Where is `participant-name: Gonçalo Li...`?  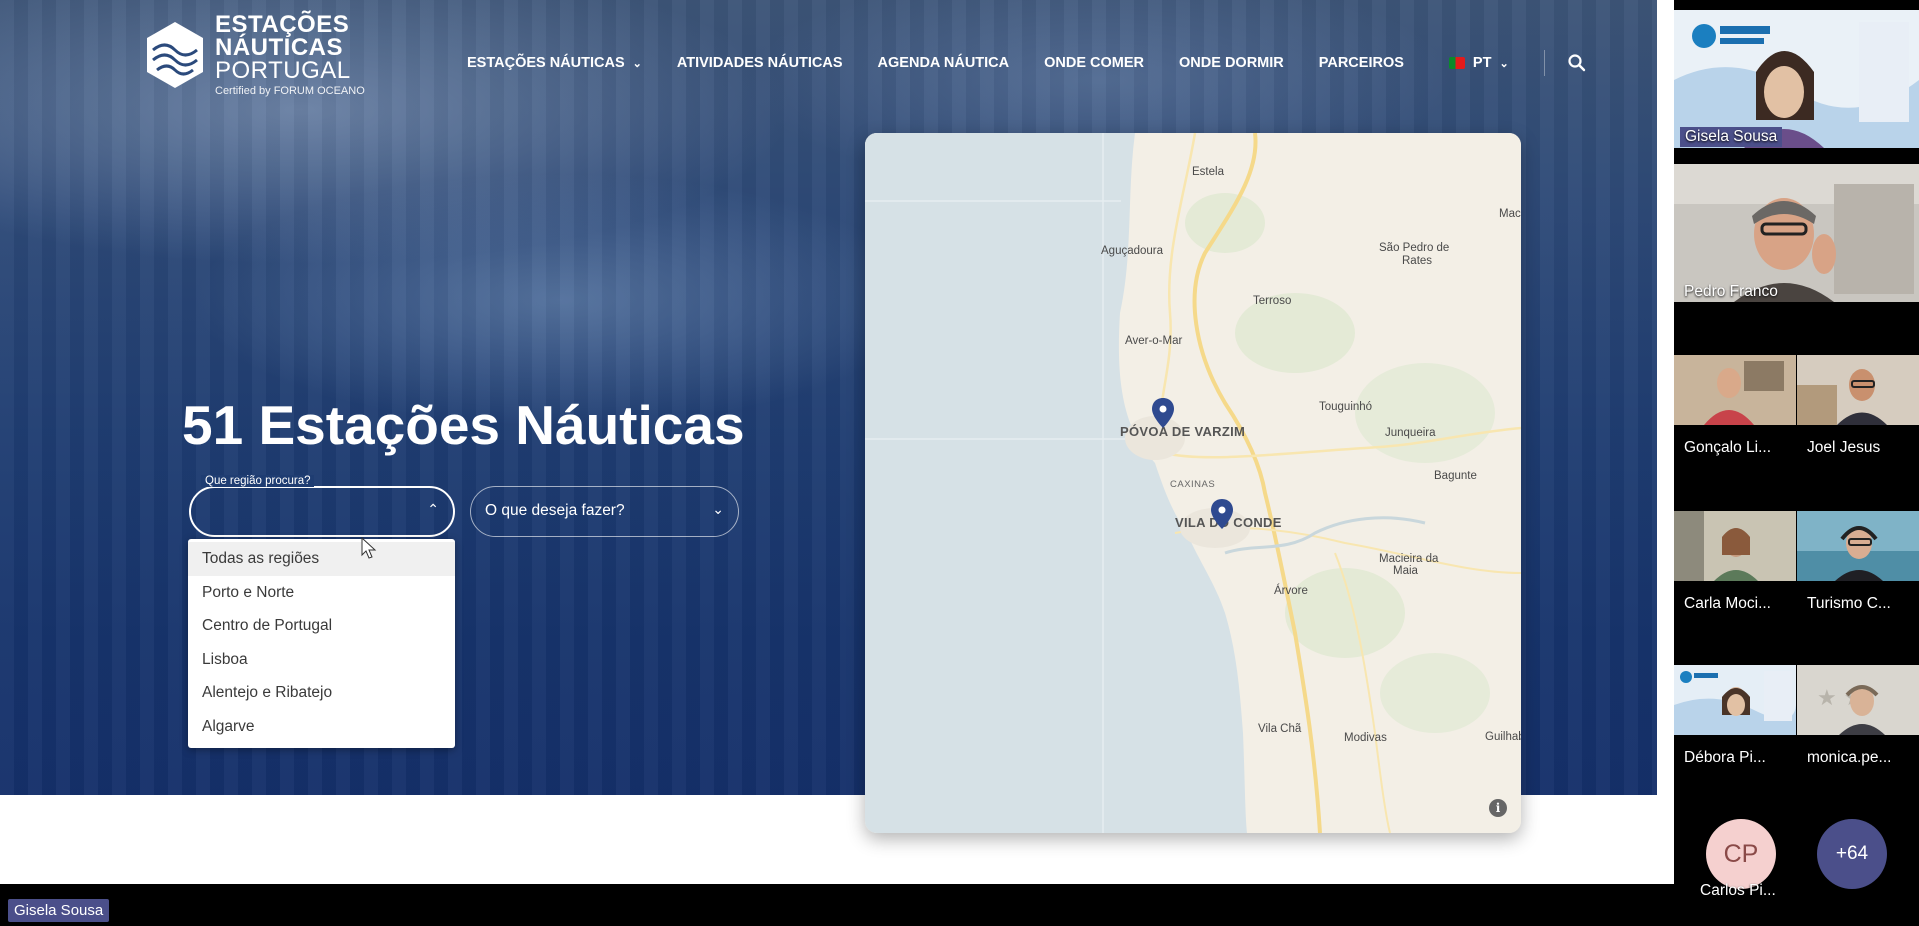
participant-name: Gonçalo Li... is located at coordinates (1728, 447).